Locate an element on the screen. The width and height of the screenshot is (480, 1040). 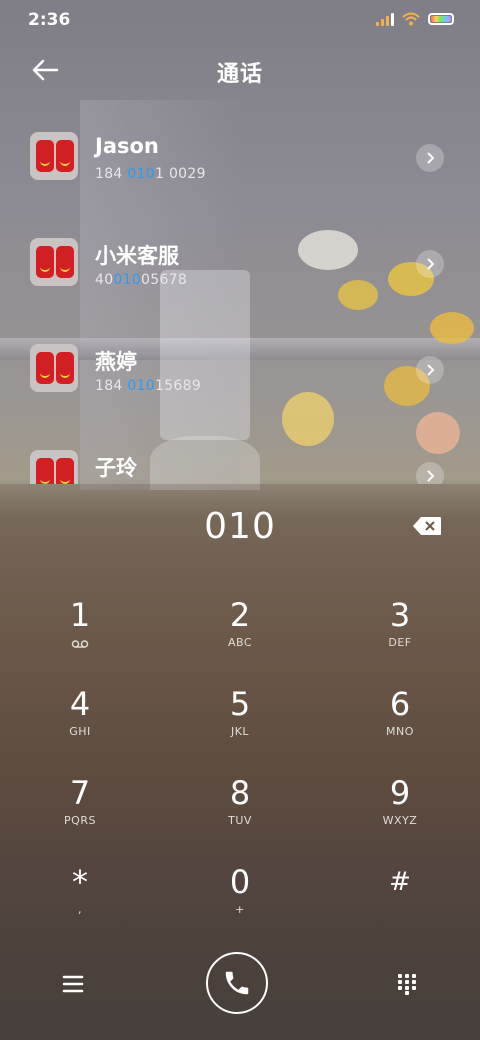
key-0: 0 + is located at coordinates (240, 903).